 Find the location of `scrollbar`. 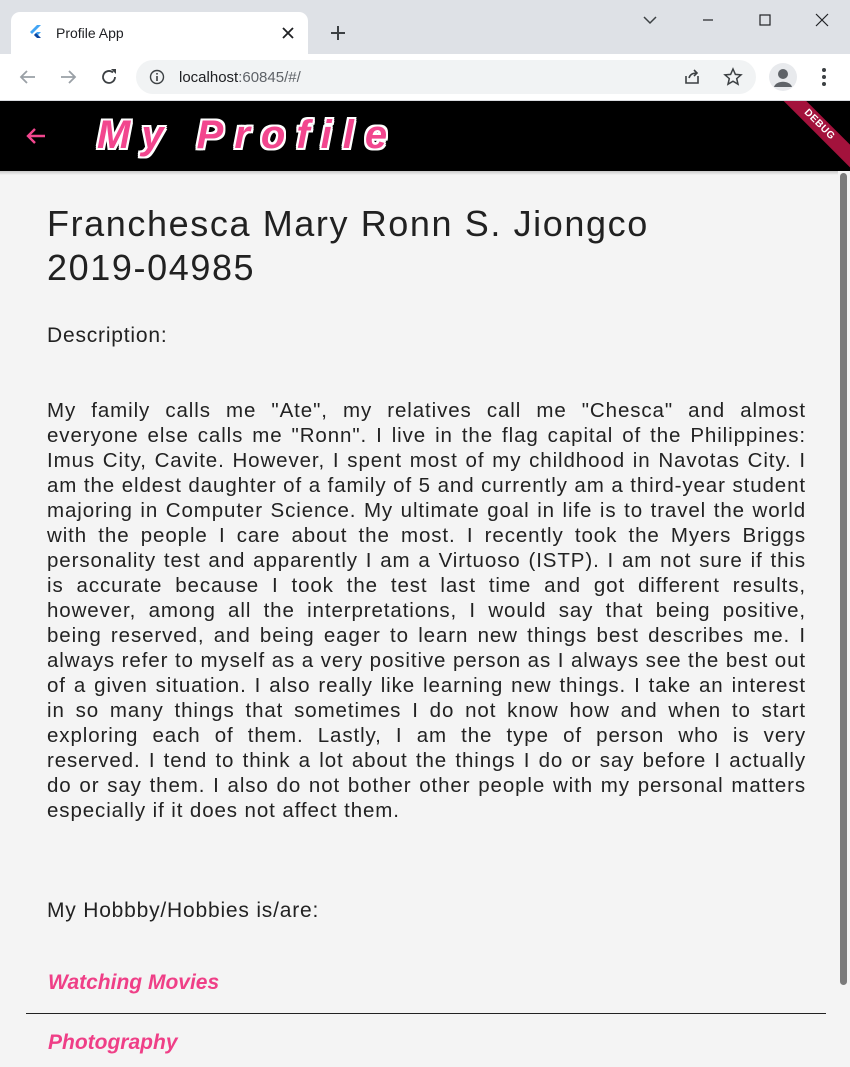

scrollbar is located at coordinates (844, 619).